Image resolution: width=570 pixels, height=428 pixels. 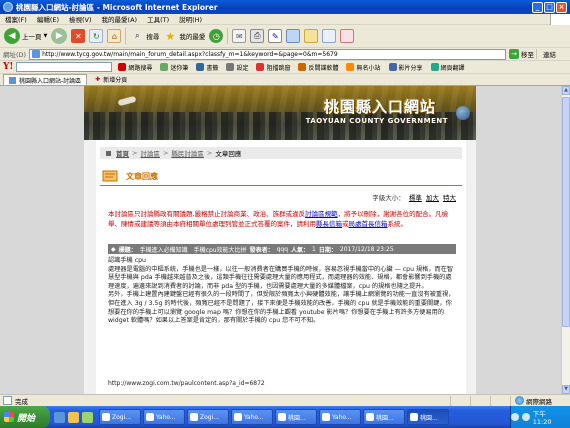 What do you see at coordinates (120, 19) in the screenshot?
I see `menu-favorites: 我的最愛(A)` at bounding box center [120, 19].